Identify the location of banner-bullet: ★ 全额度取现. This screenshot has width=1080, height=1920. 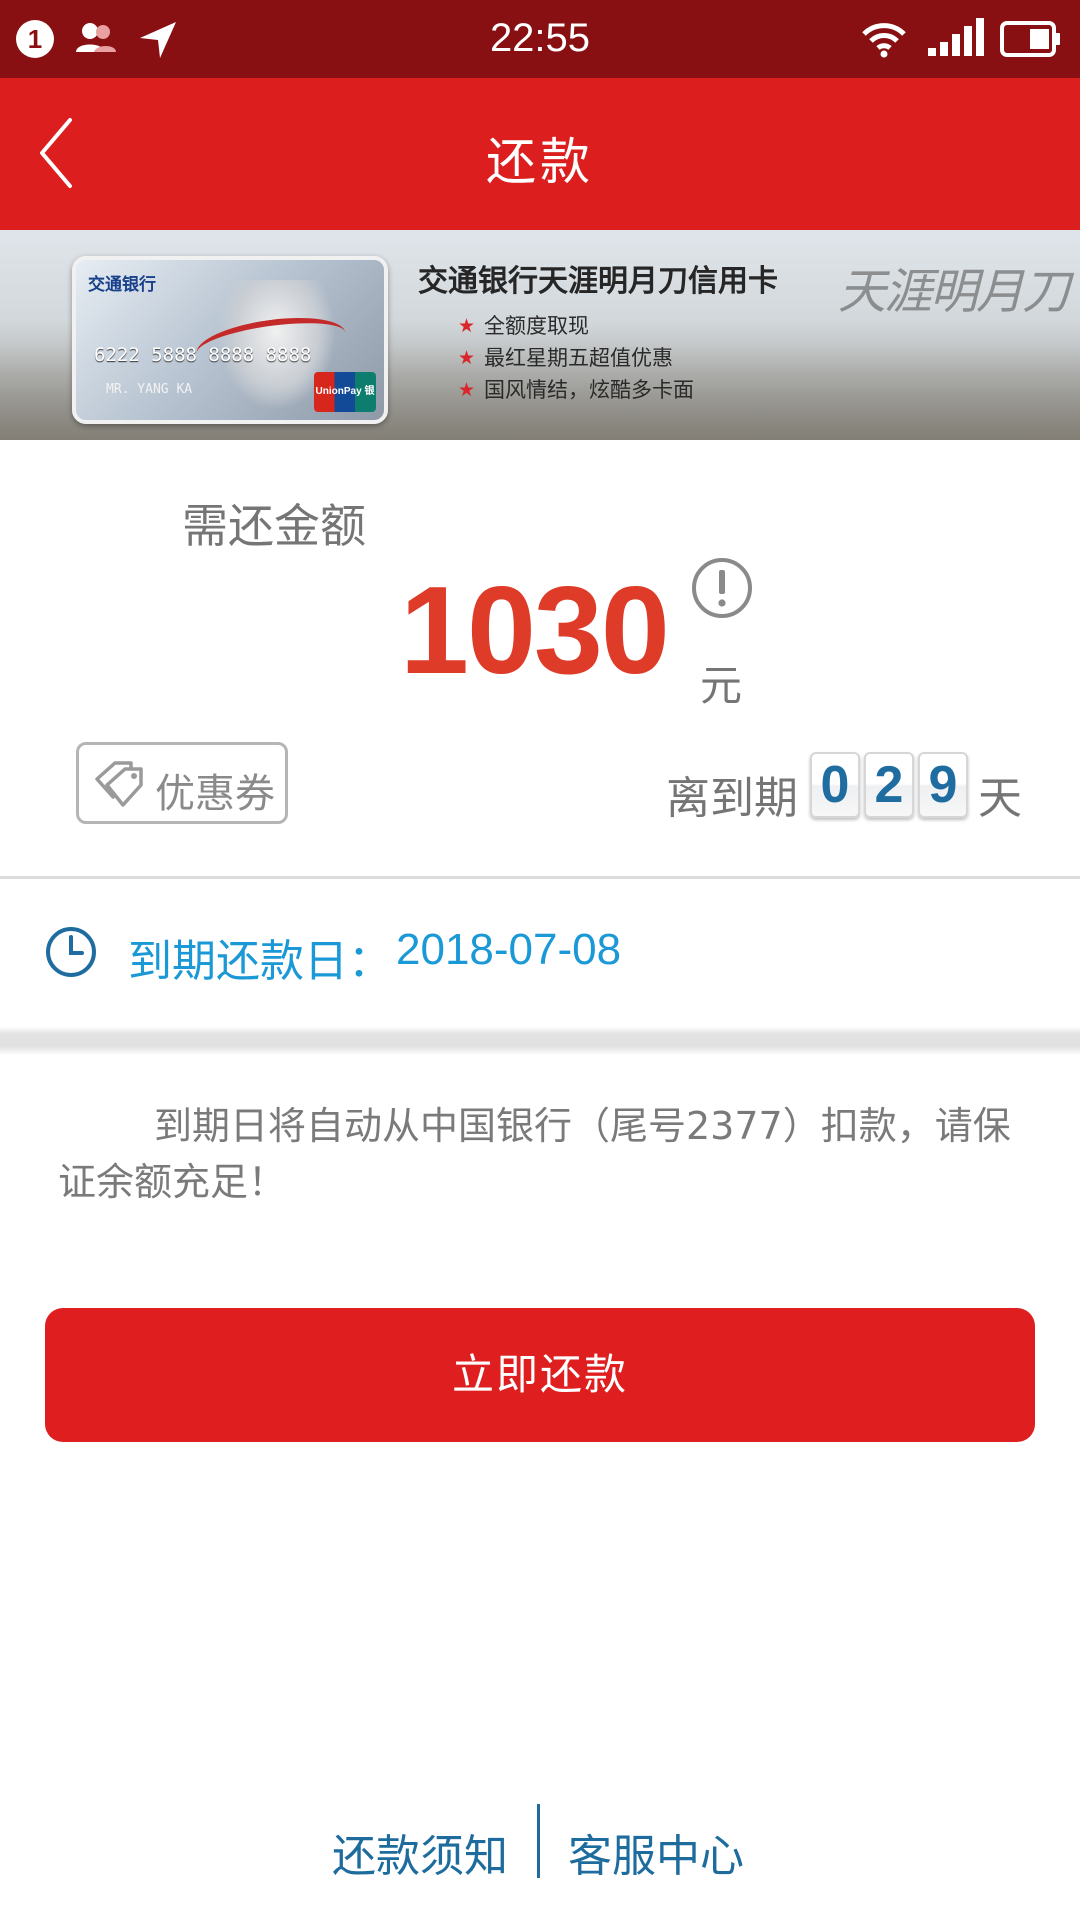
(576, 326).